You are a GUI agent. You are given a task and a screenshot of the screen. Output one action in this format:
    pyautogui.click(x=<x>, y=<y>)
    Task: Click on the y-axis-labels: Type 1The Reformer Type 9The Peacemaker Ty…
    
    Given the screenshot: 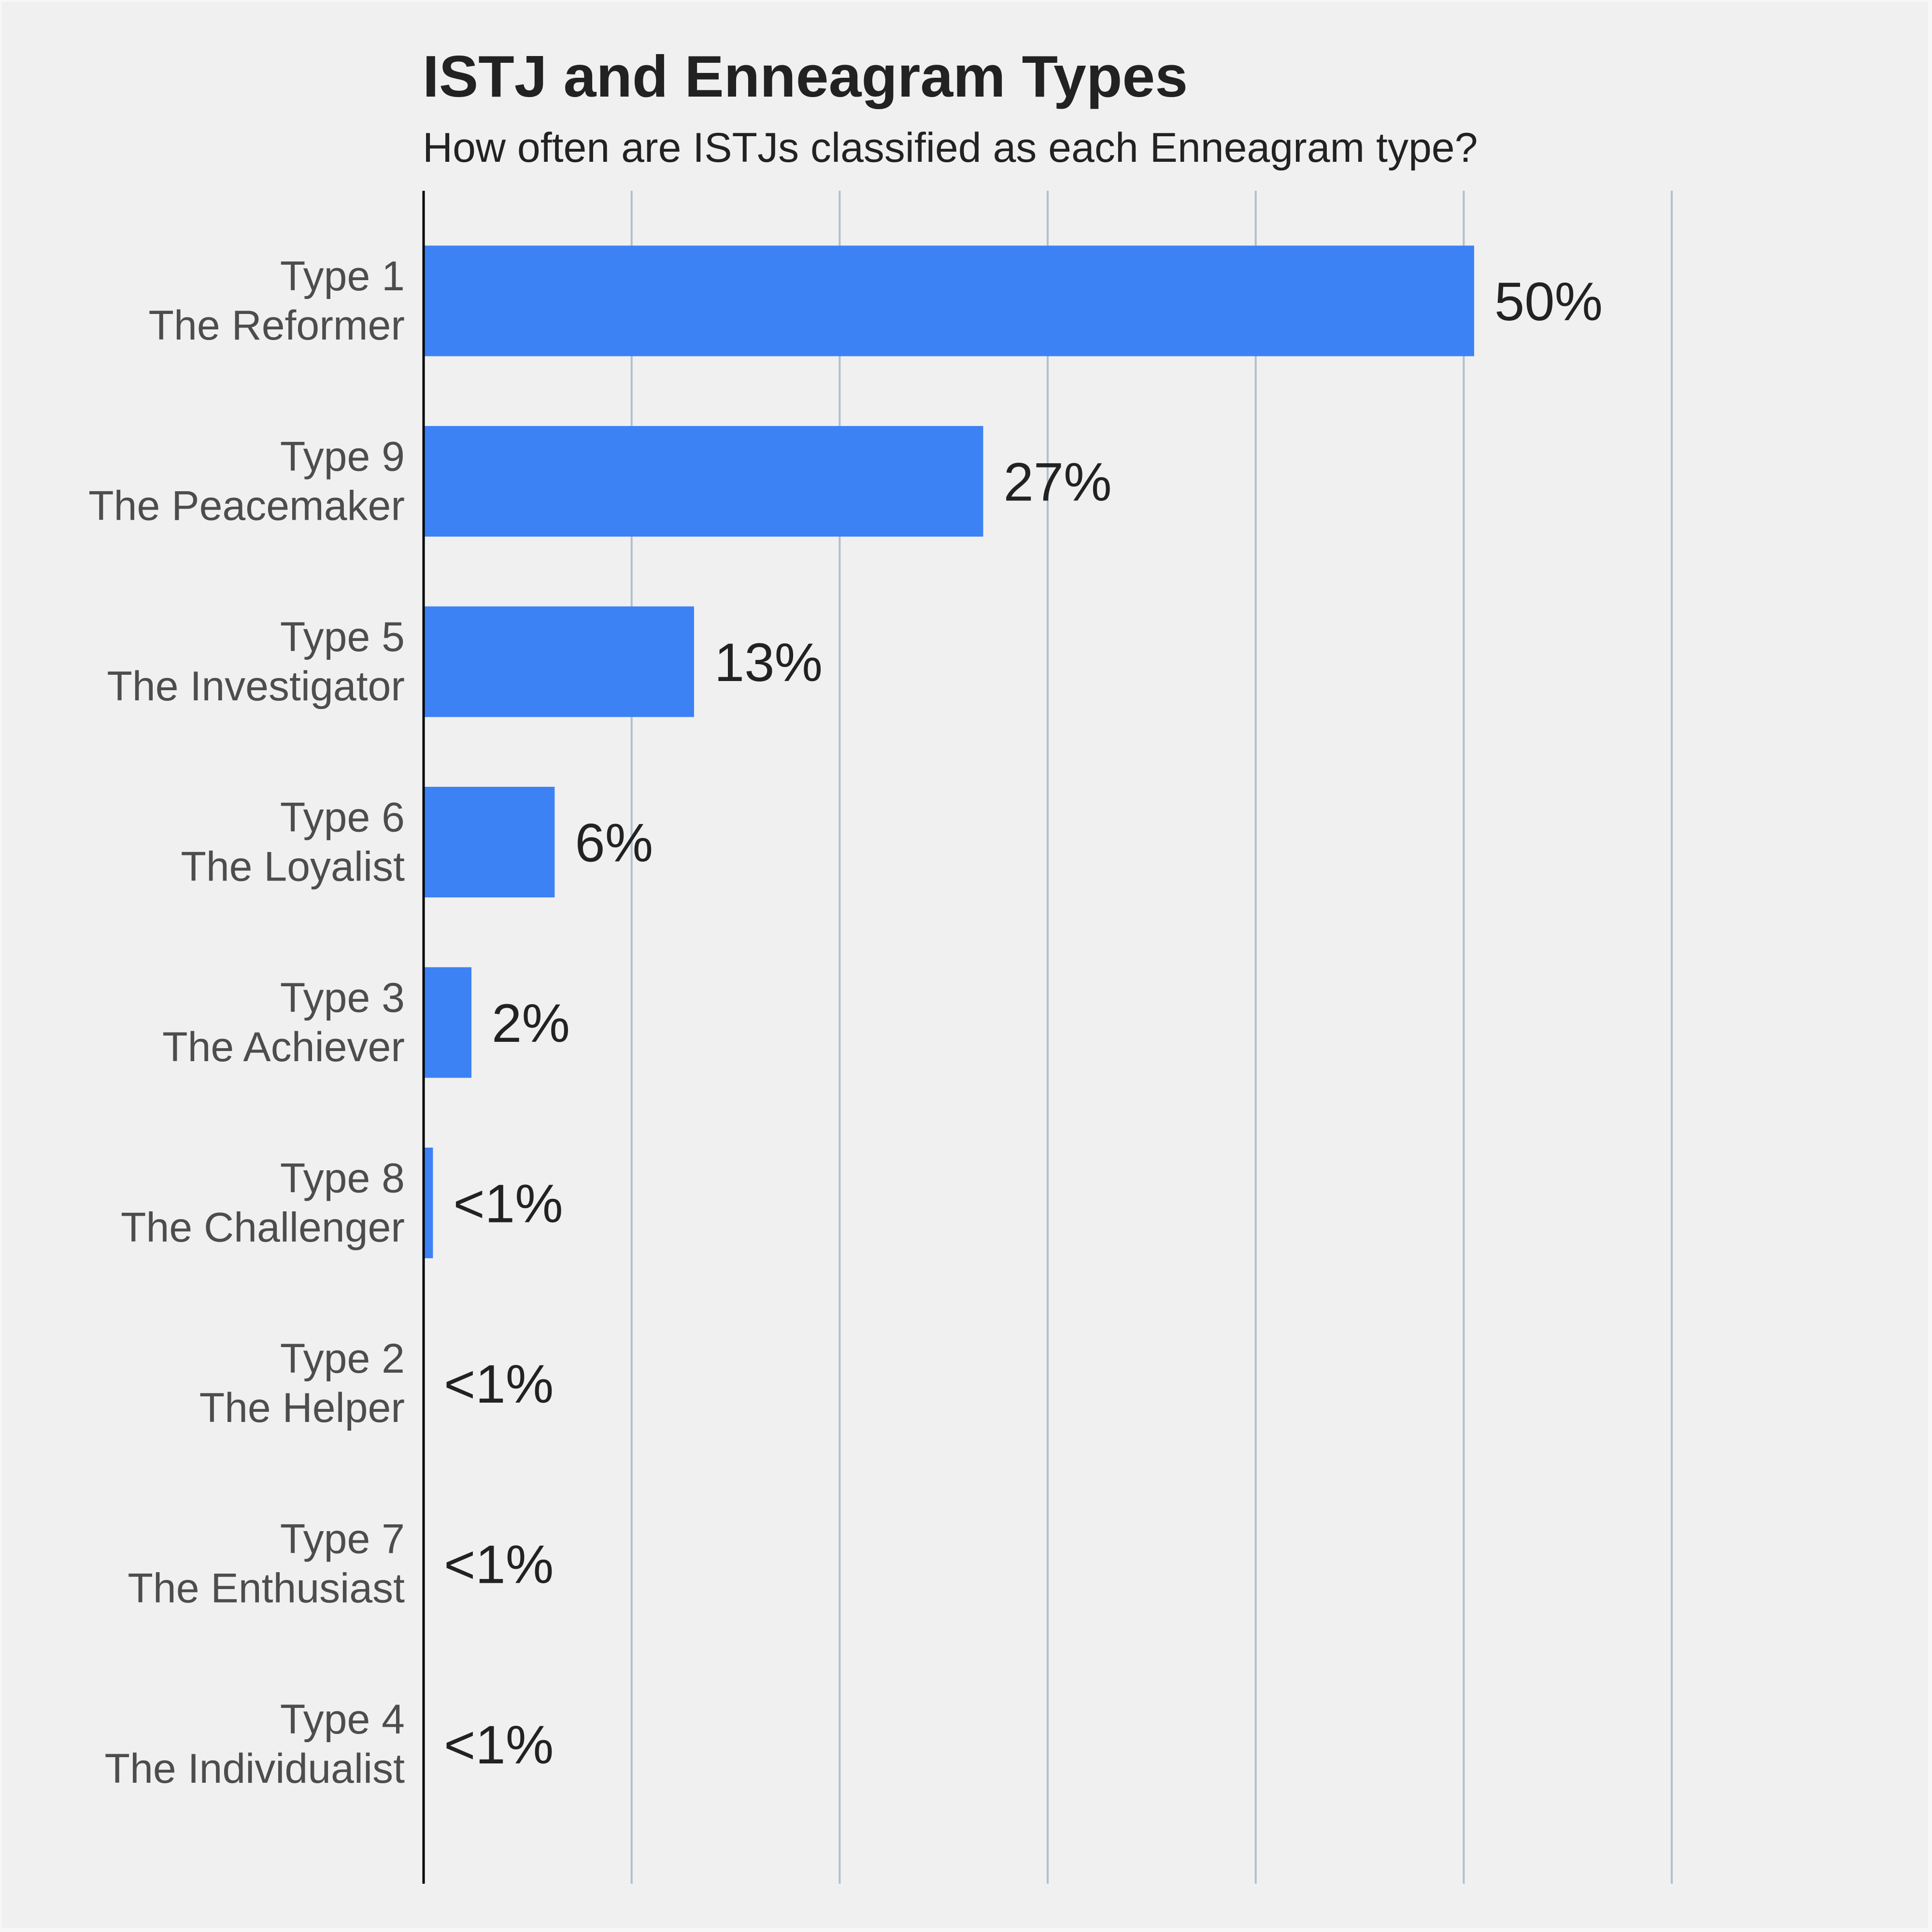 What is the action you would take?
    pyautogui.click(x=246, y=1022)
    